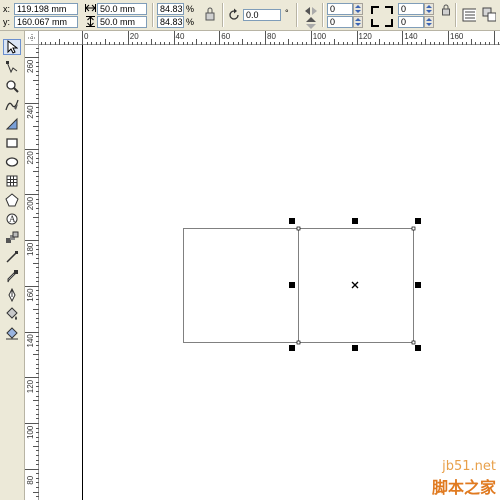 The image size is (500, 503). Describe the element at coordinates (170, 9) in the screenshot. I see `scale-x-field: 84.83` at that location.